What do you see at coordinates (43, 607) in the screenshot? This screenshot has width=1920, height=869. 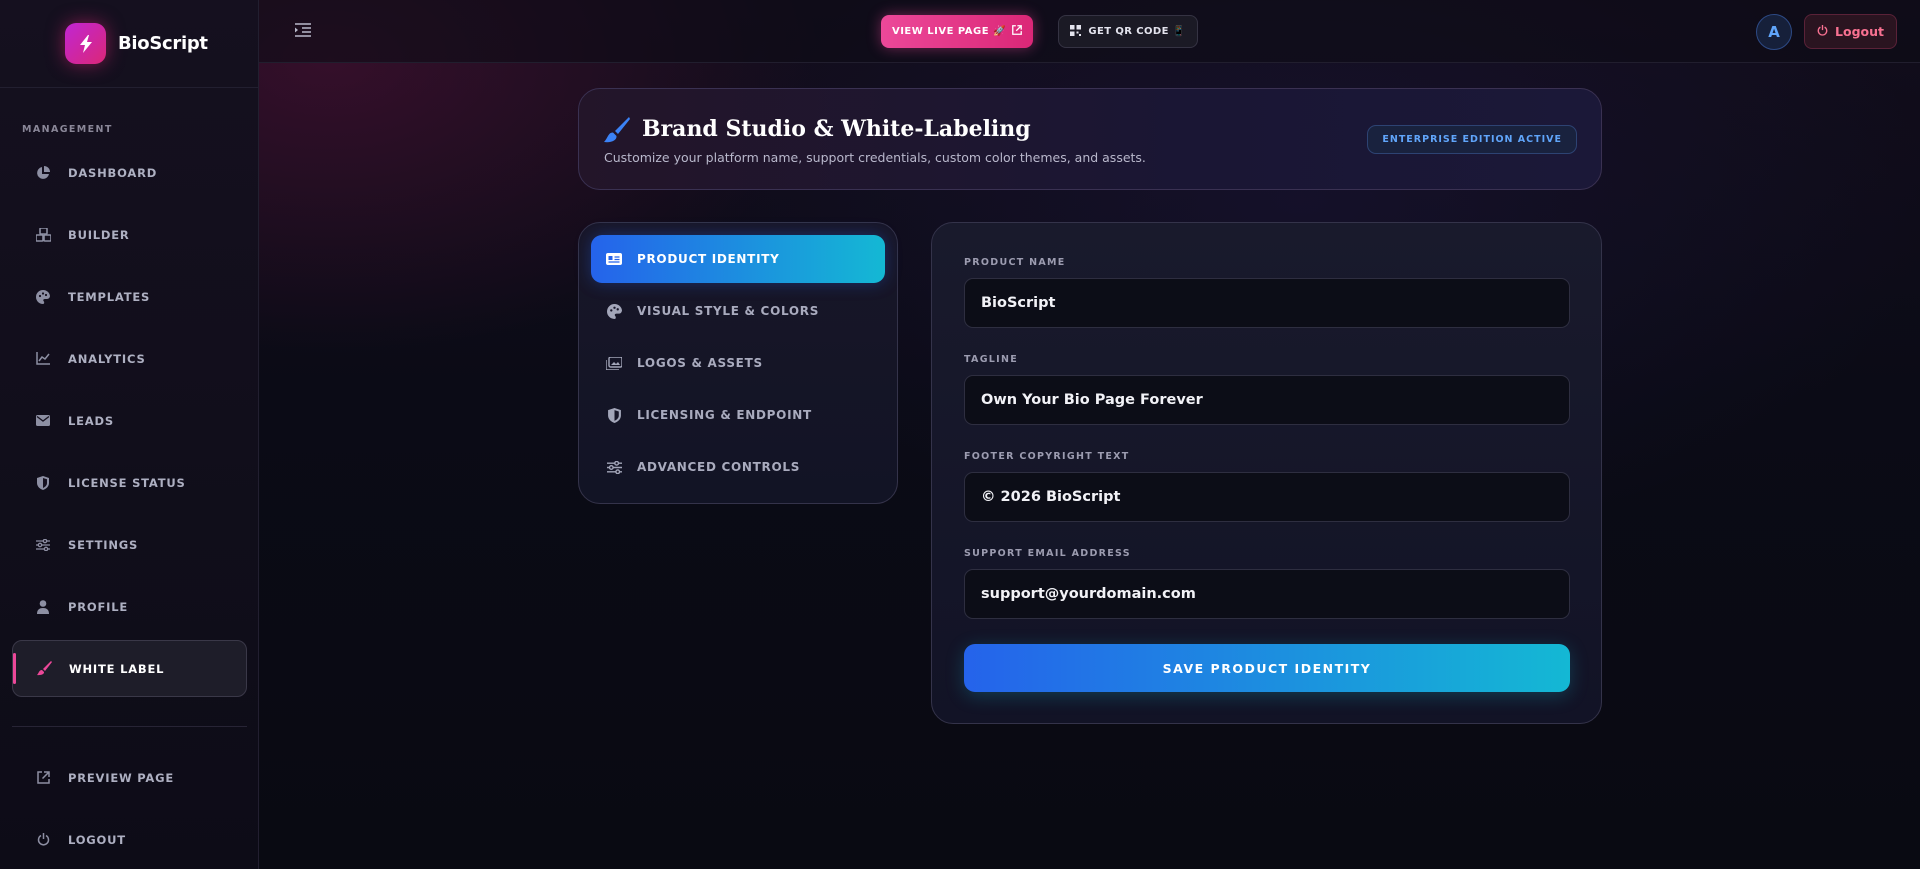 I see `user-icon` at bounding box center [43, 607].